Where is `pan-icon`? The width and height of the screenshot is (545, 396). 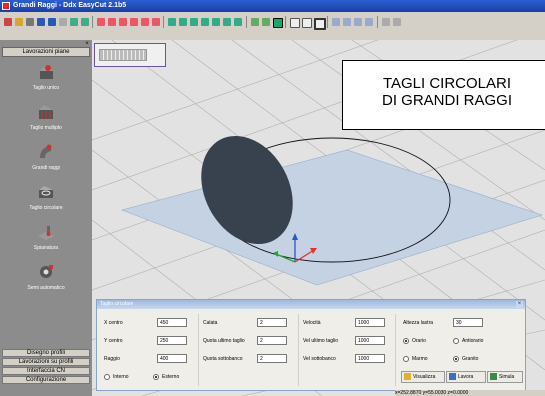
pan-icon is located at coordinates (101, 22).